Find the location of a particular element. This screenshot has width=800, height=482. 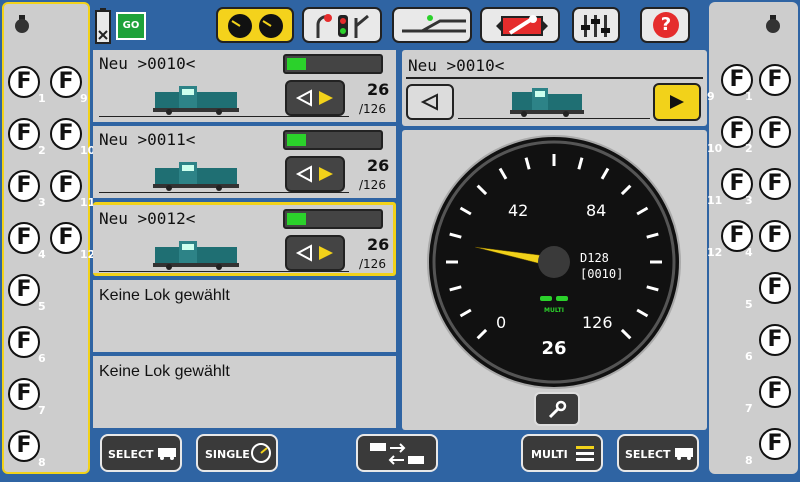

locomotive-icon is located at coordinates (196, 100).